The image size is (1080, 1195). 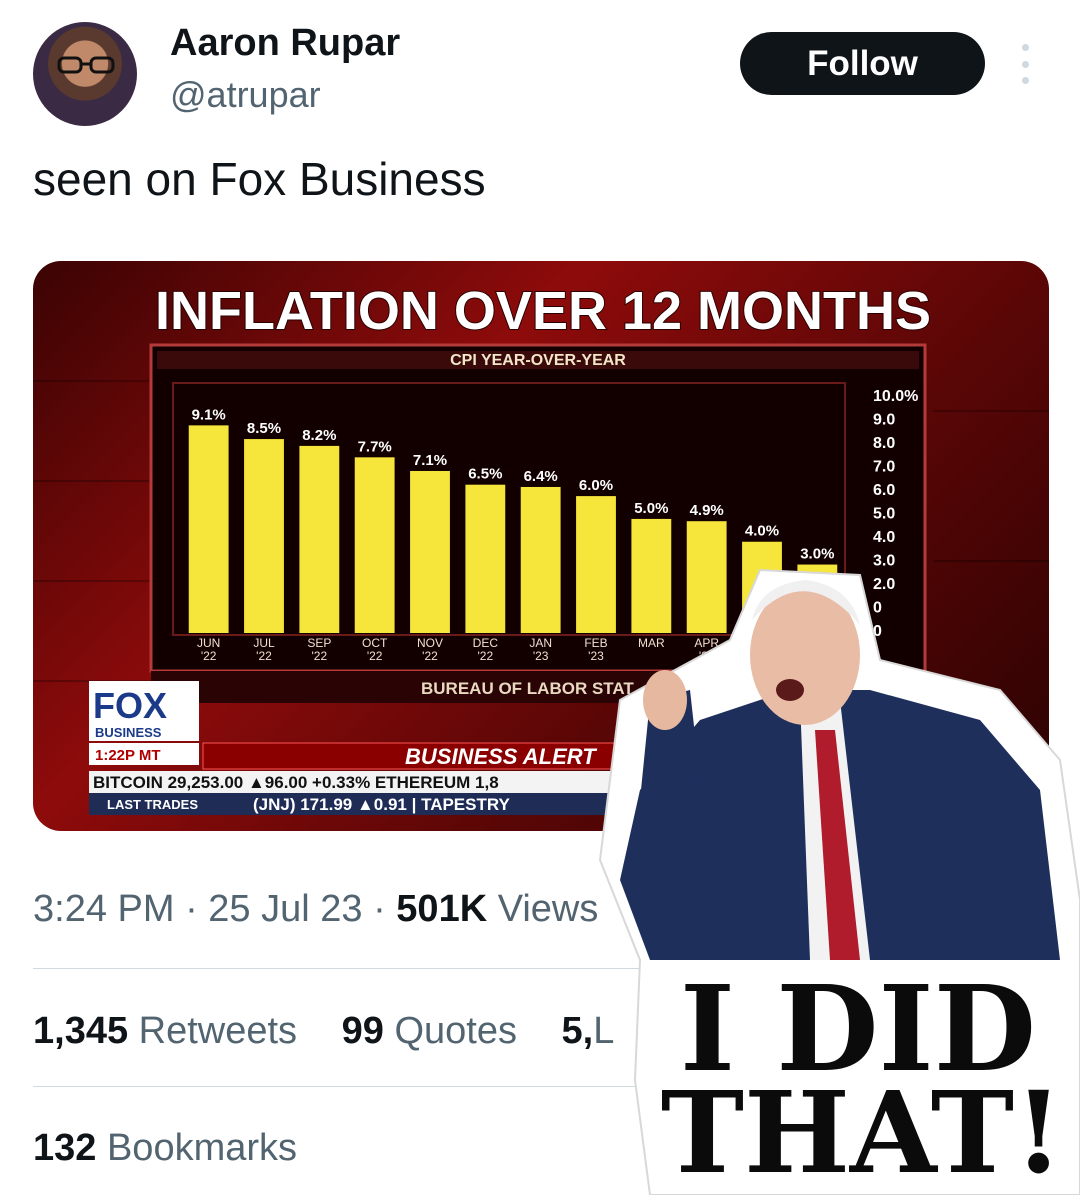 I want to click on chart-value-label: 6.0%, so click(x=596, y=485).